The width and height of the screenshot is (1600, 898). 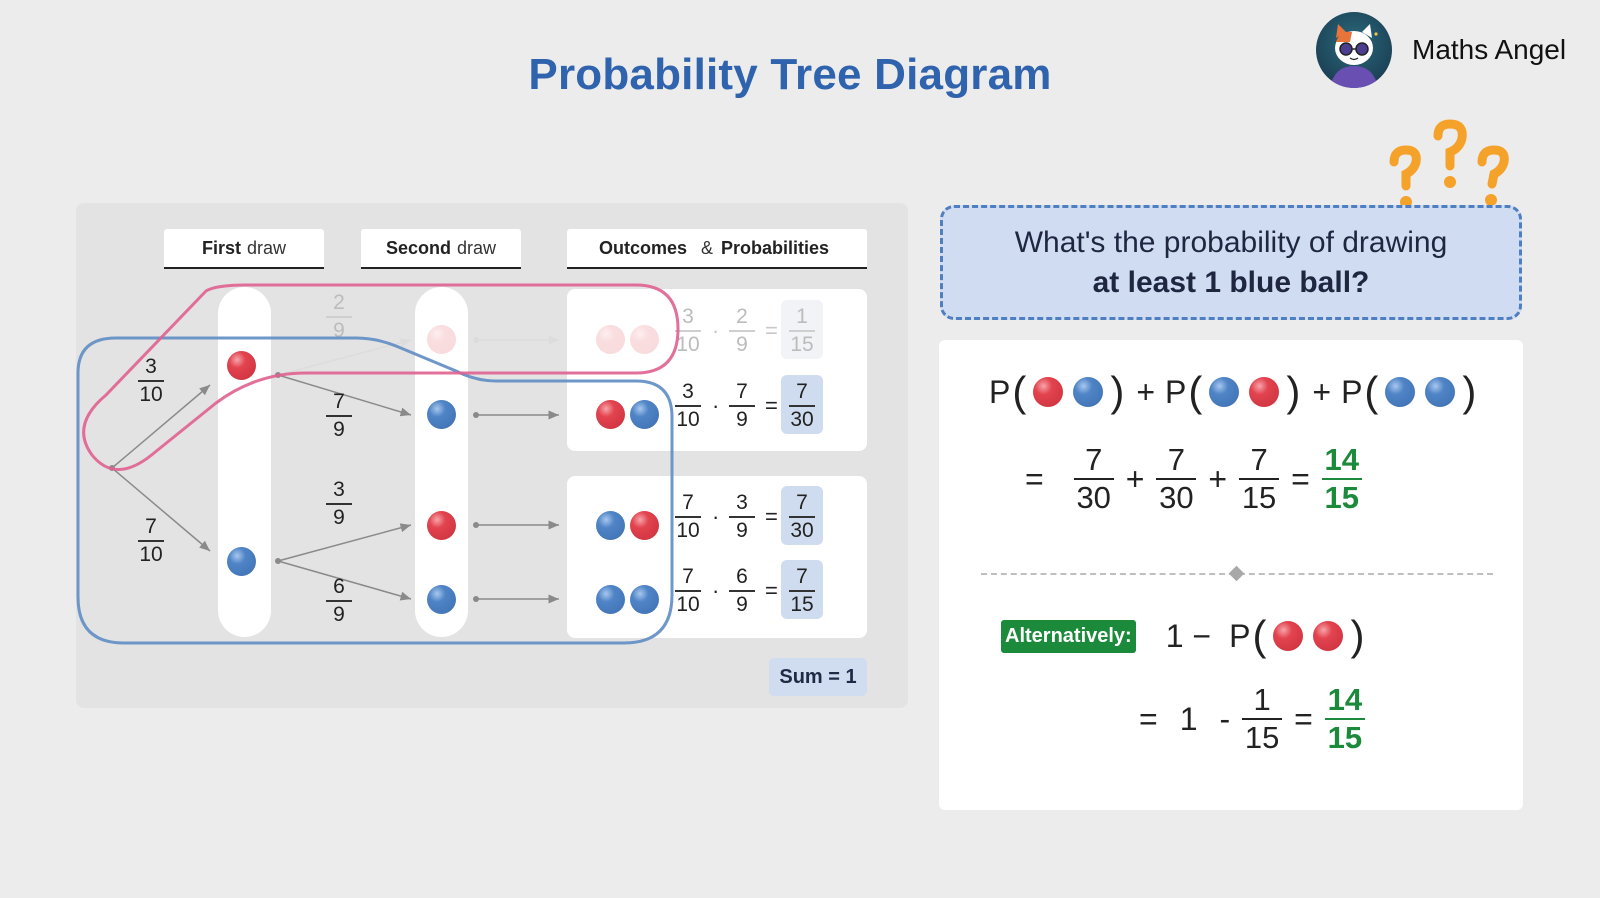 What do you see at coordinates (344, 542) in the screenshot?
I see `branch-blue-red` at bounding box center [344, 542].